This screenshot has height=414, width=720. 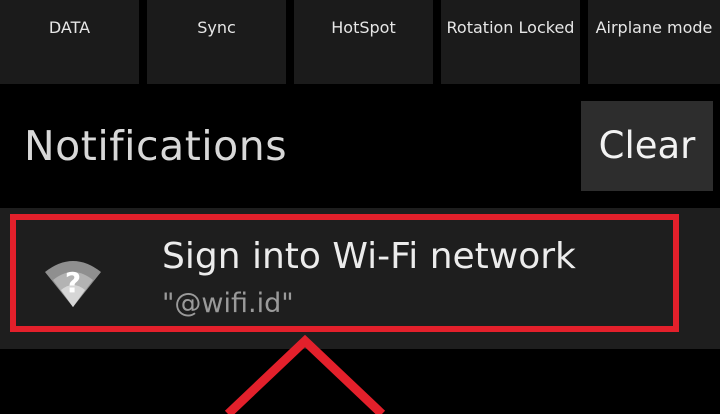 I want to click on edge-divider, so click(x=2, y=381).